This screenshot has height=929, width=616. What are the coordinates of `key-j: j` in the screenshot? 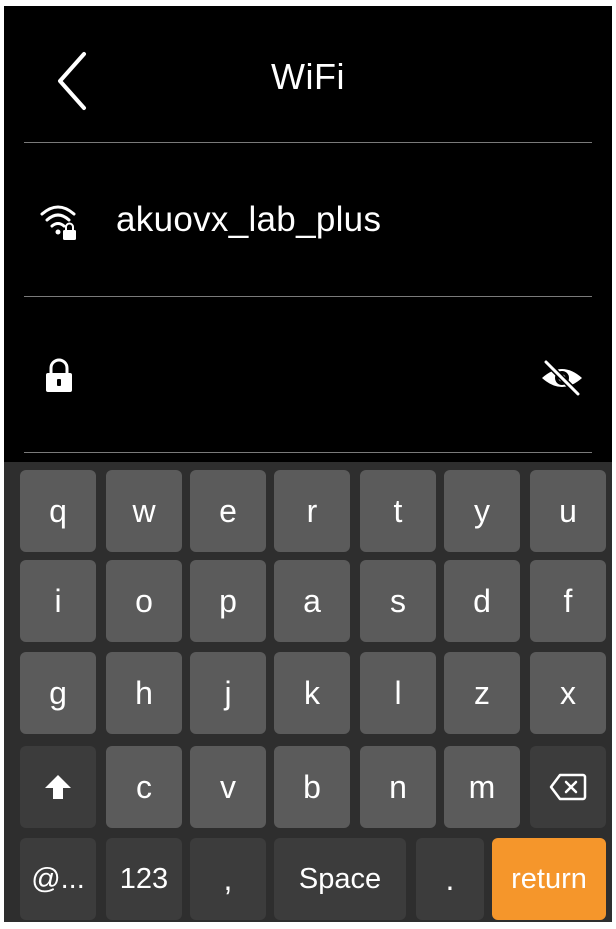 It's located at (228, 693).